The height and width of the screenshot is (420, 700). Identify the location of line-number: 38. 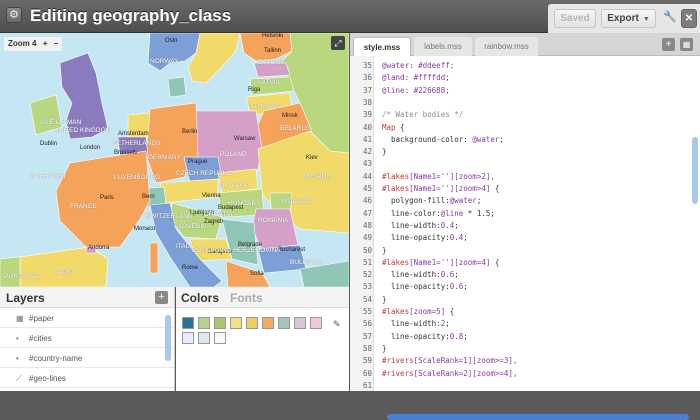
(367, 102).